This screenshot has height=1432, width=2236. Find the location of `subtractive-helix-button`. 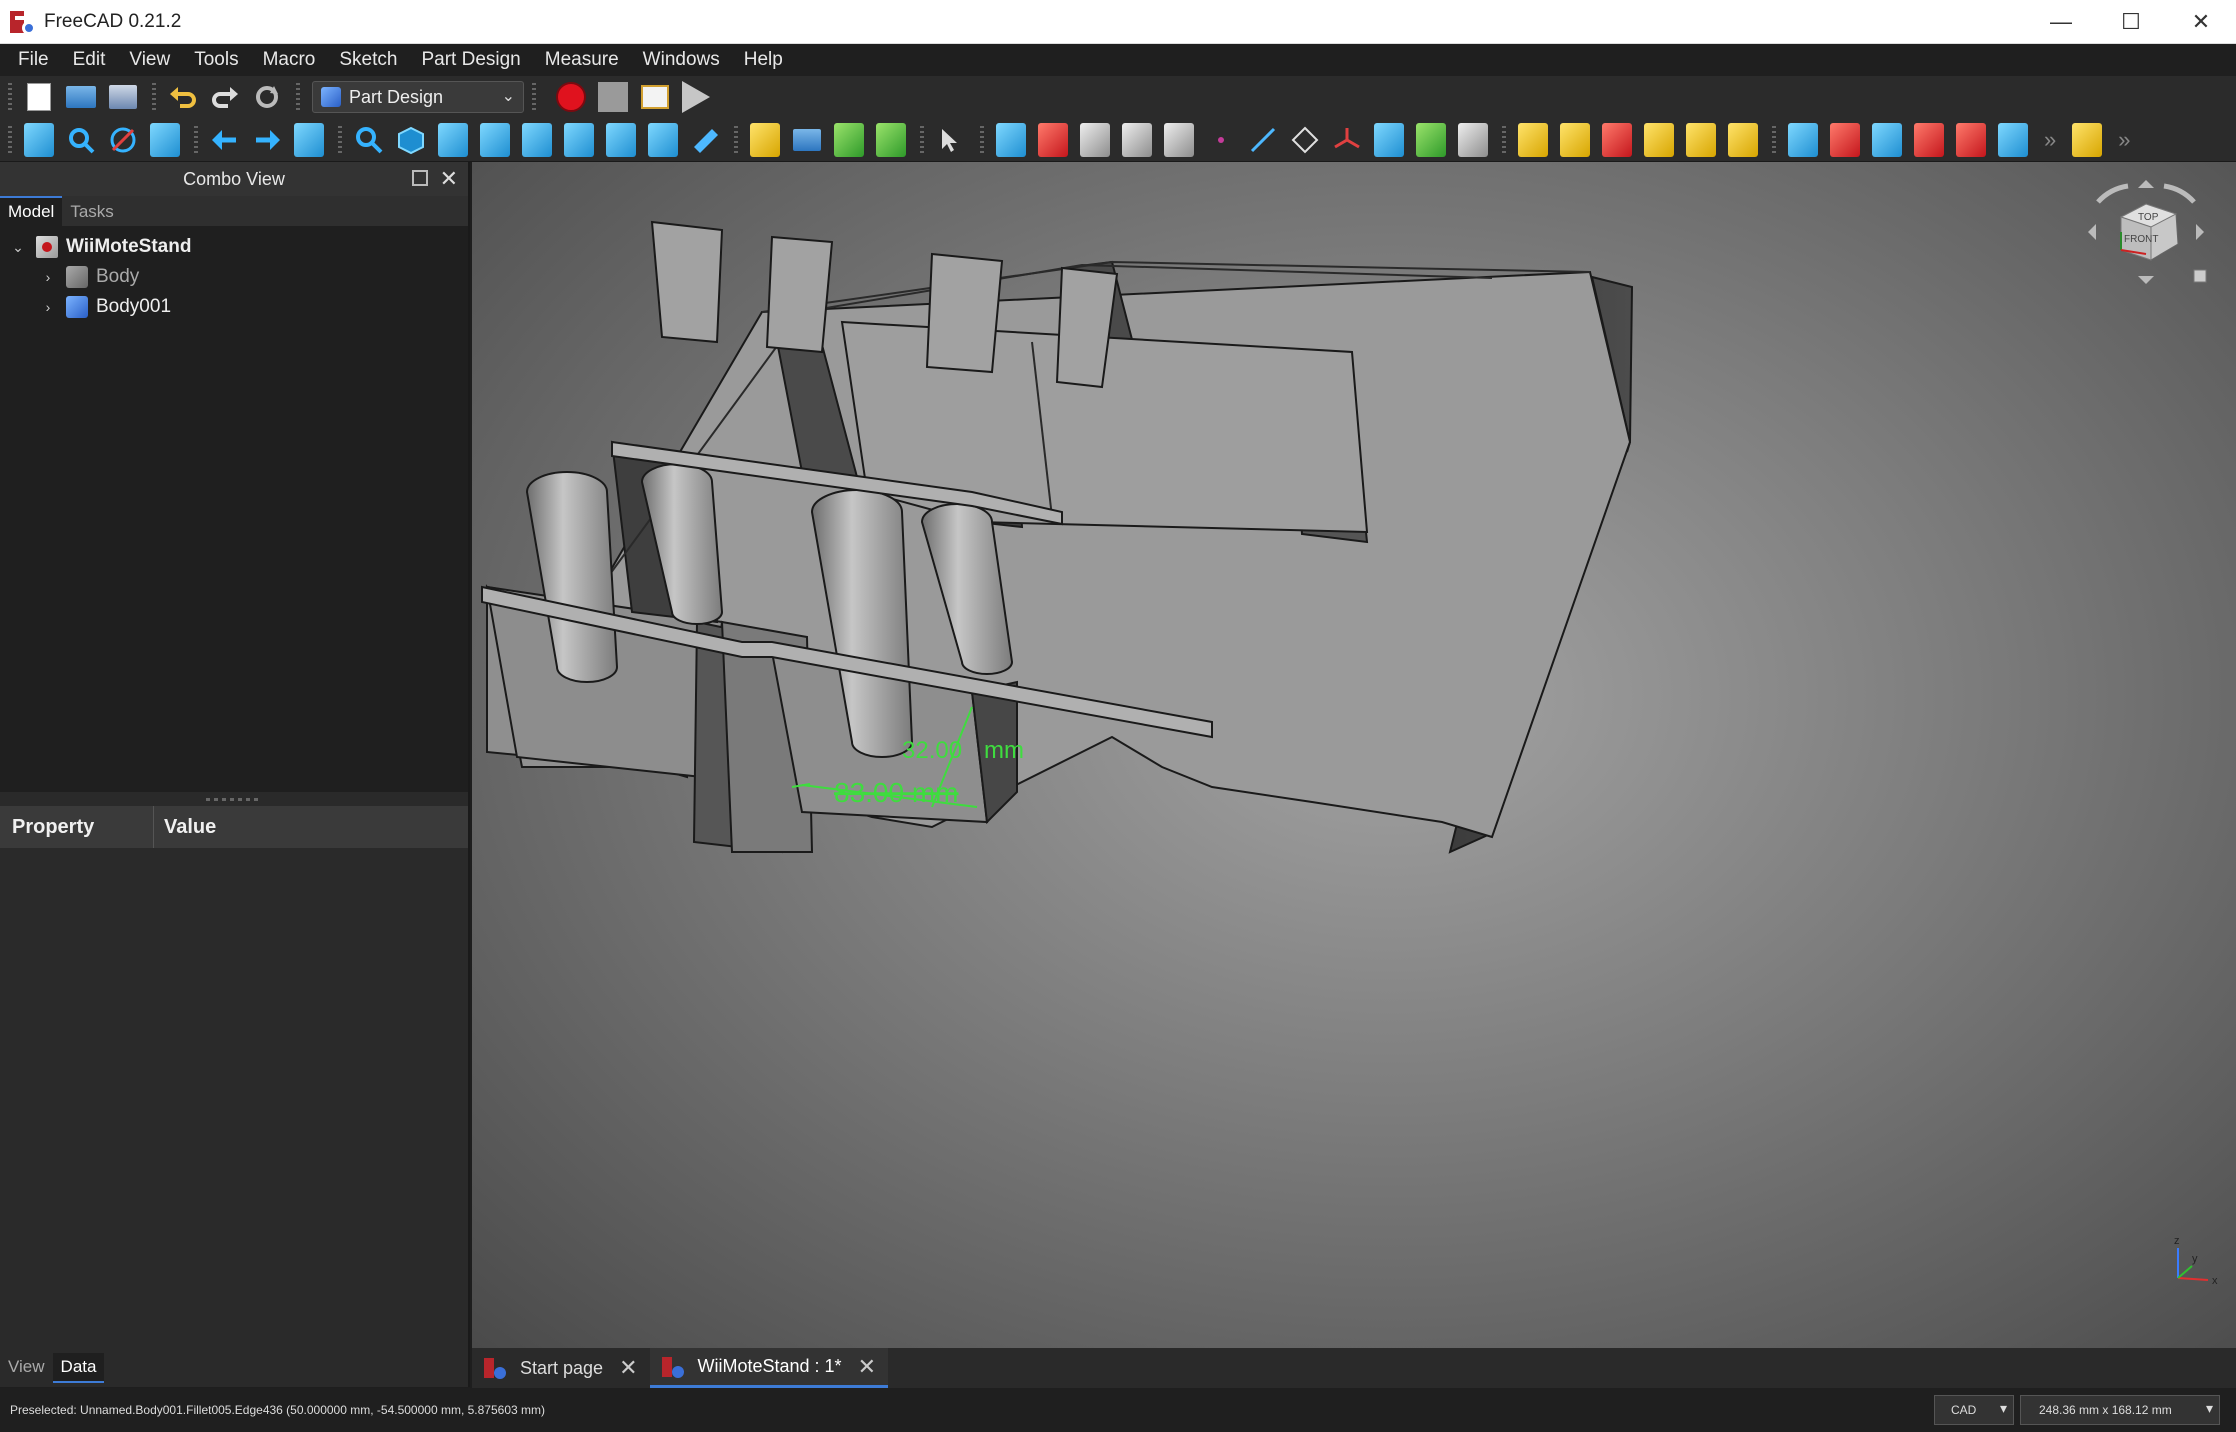

subtractive-helix-button is located at coordinates (2013, 139).